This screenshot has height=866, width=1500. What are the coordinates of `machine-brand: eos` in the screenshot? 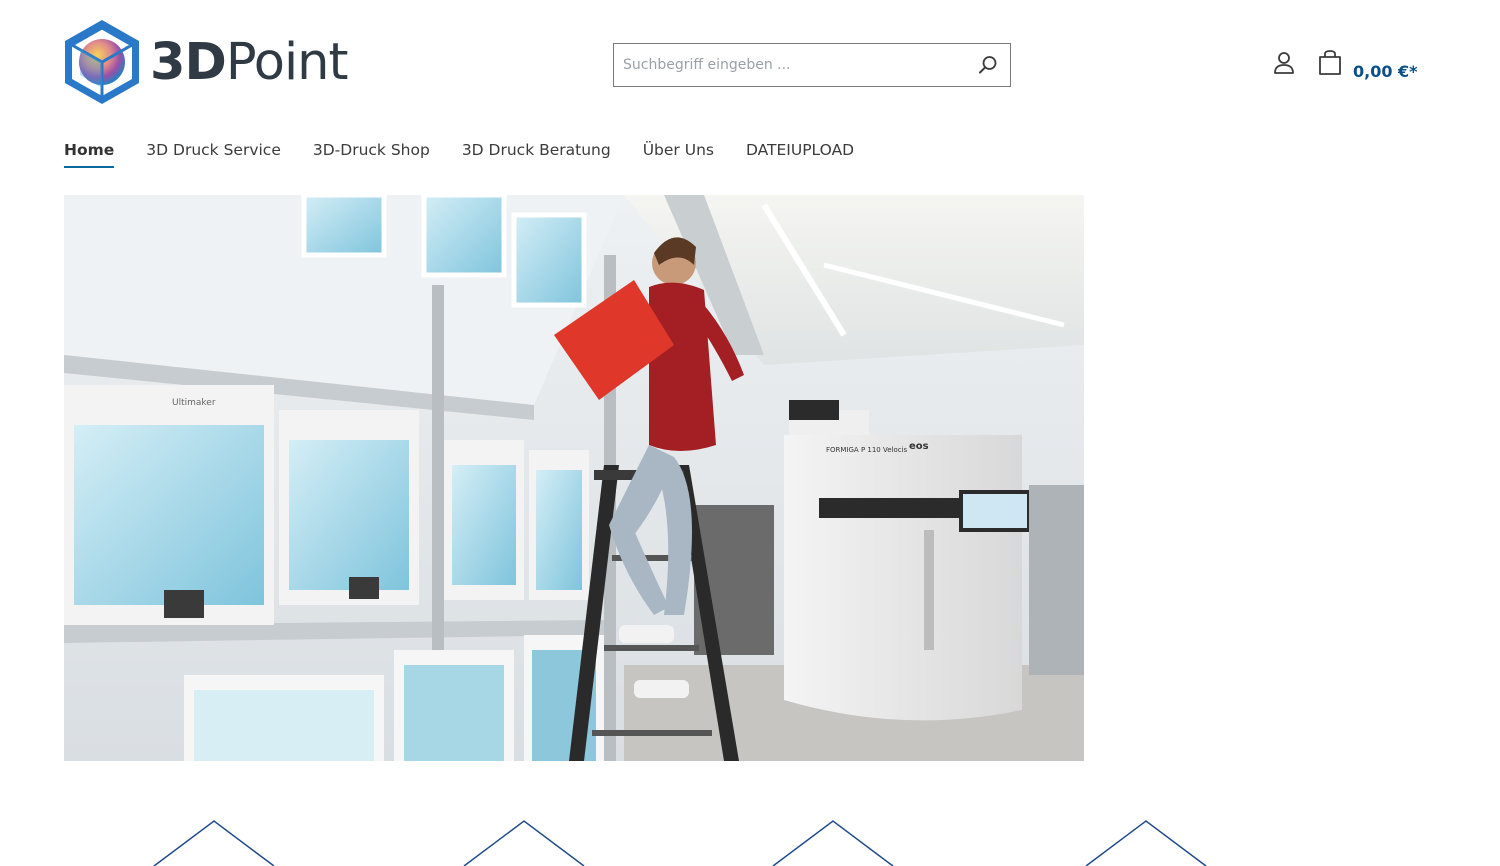 It's located at (919, 446).